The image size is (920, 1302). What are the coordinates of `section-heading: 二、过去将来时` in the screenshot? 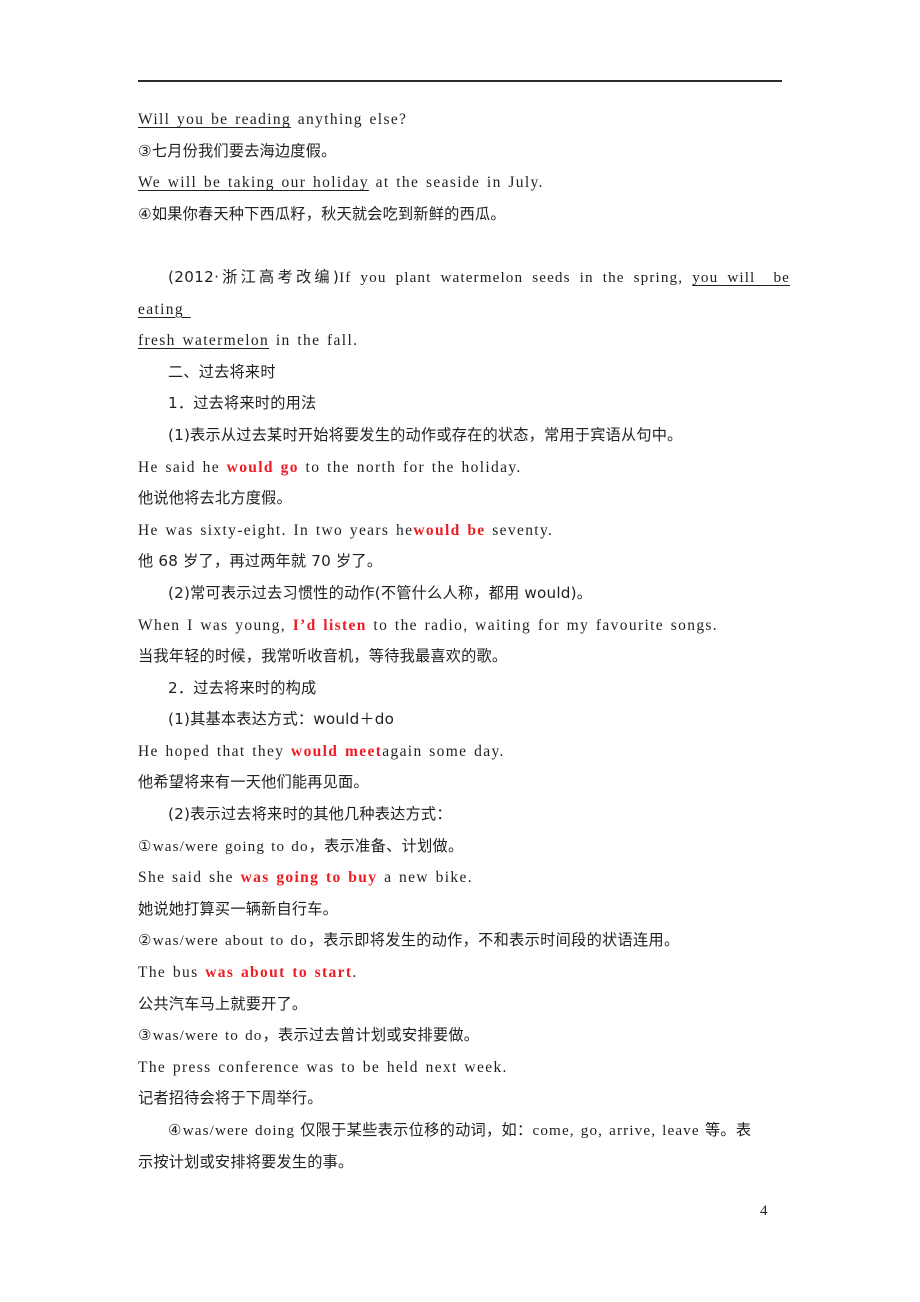 It's located at (222, 371).